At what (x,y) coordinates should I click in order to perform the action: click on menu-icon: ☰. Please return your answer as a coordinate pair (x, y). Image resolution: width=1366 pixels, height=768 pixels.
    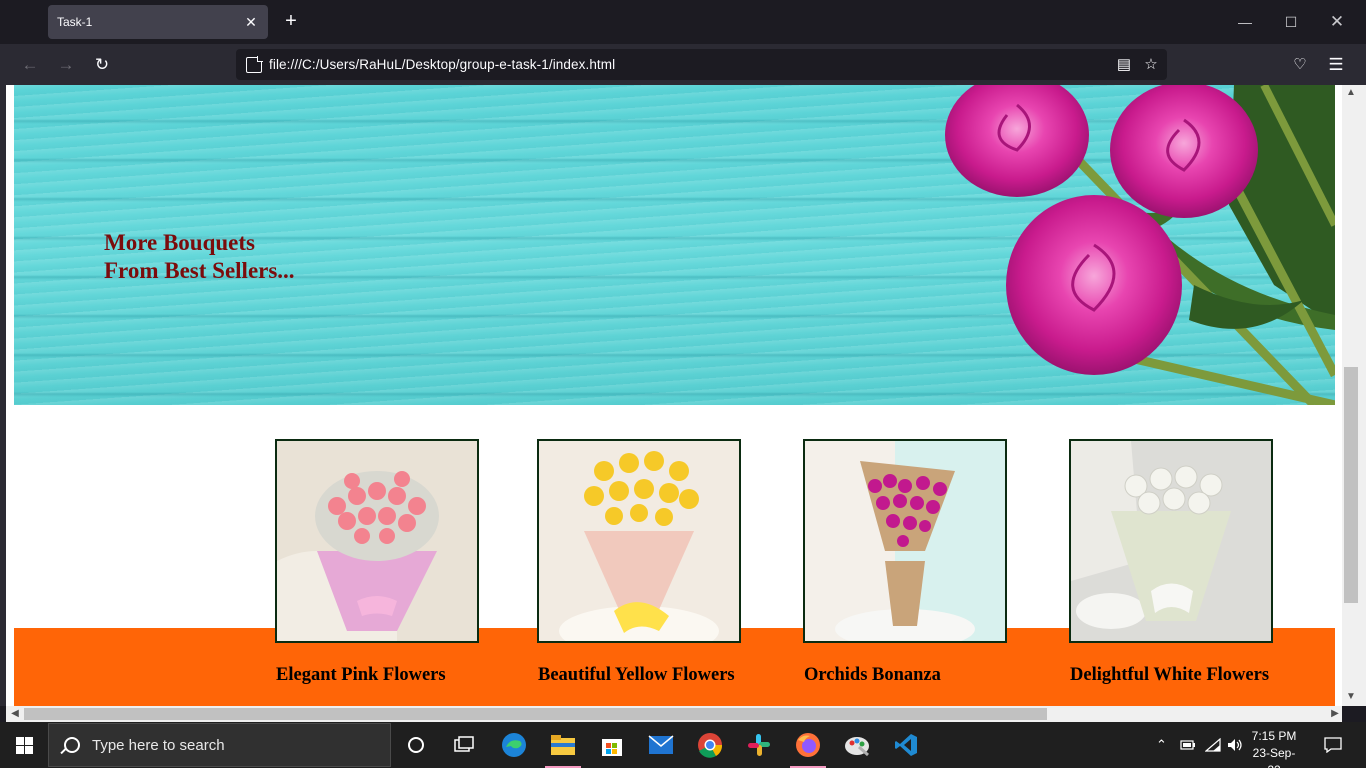
    Looking at the image, I should click on (1336, 65).